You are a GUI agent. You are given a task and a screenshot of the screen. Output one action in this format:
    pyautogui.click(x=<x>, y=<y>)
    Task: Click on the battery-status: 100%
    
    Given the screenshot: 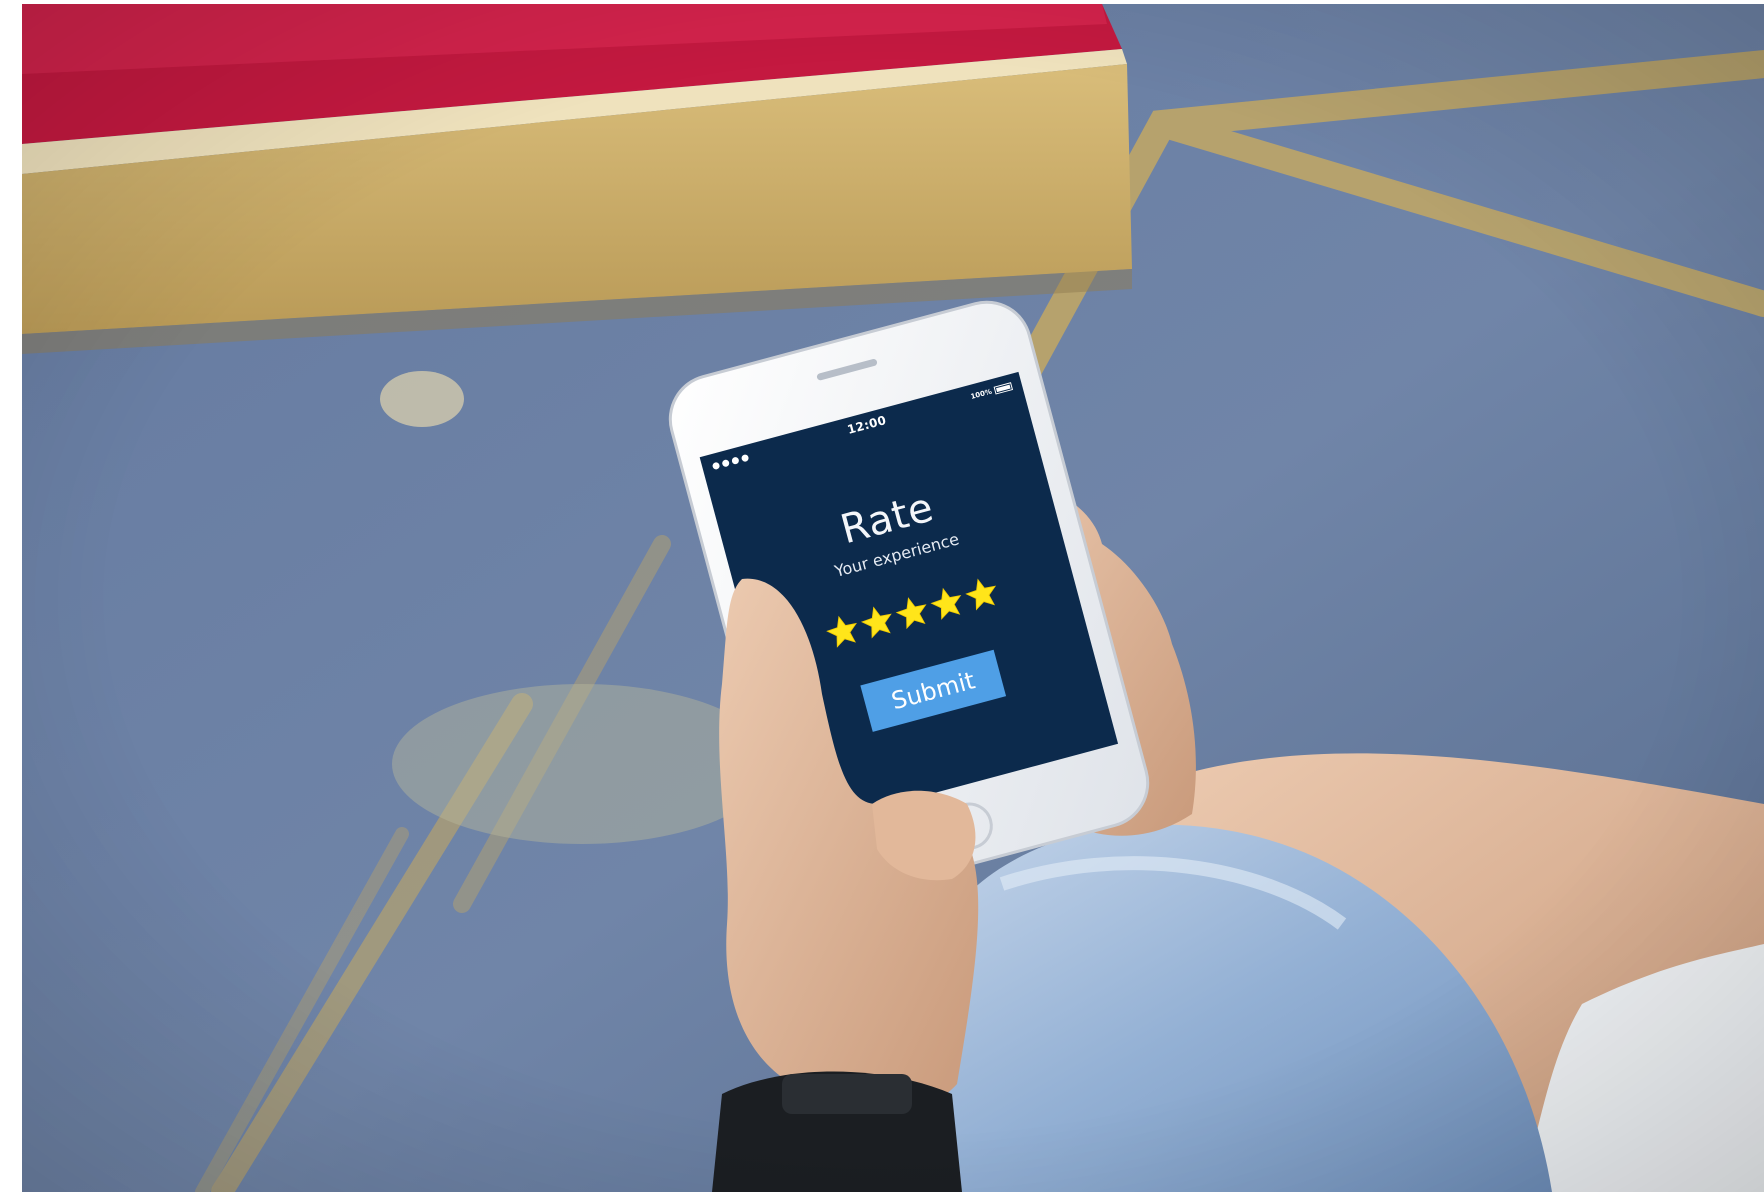 What is the action you would take?
    pyautogui.click(x=991, y=391)
    